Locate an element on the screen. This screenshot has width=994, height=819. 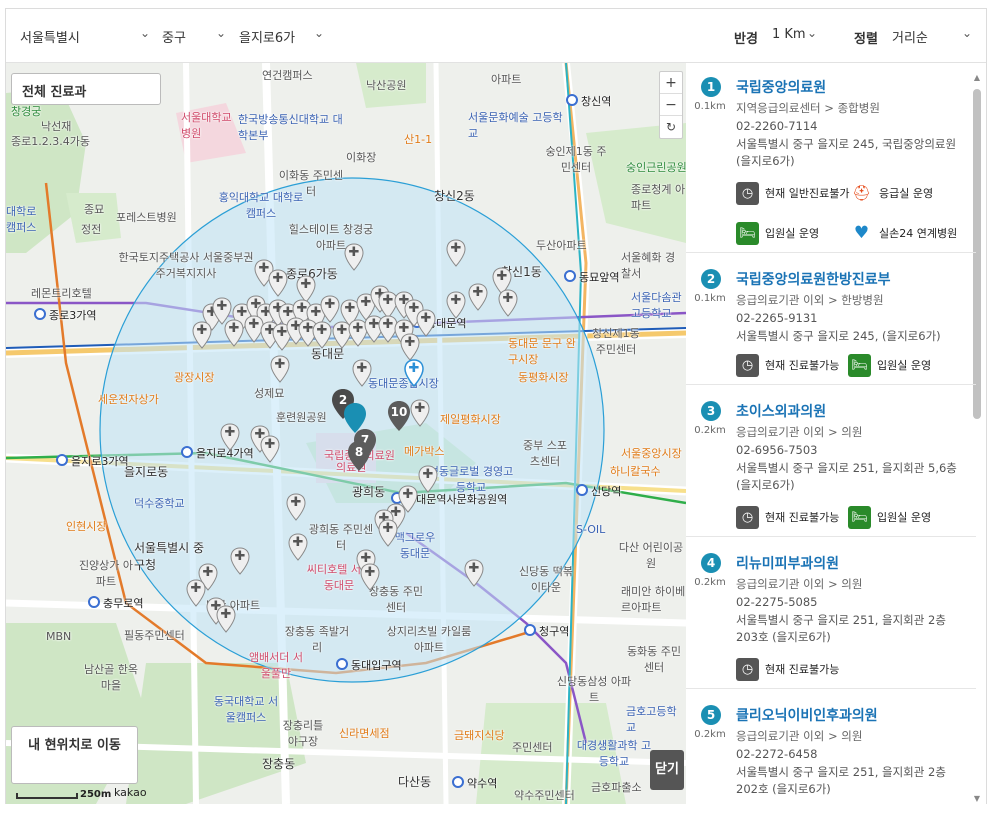
hospital-phone: 02-6956-7503 is located at coordinates (776, 450).